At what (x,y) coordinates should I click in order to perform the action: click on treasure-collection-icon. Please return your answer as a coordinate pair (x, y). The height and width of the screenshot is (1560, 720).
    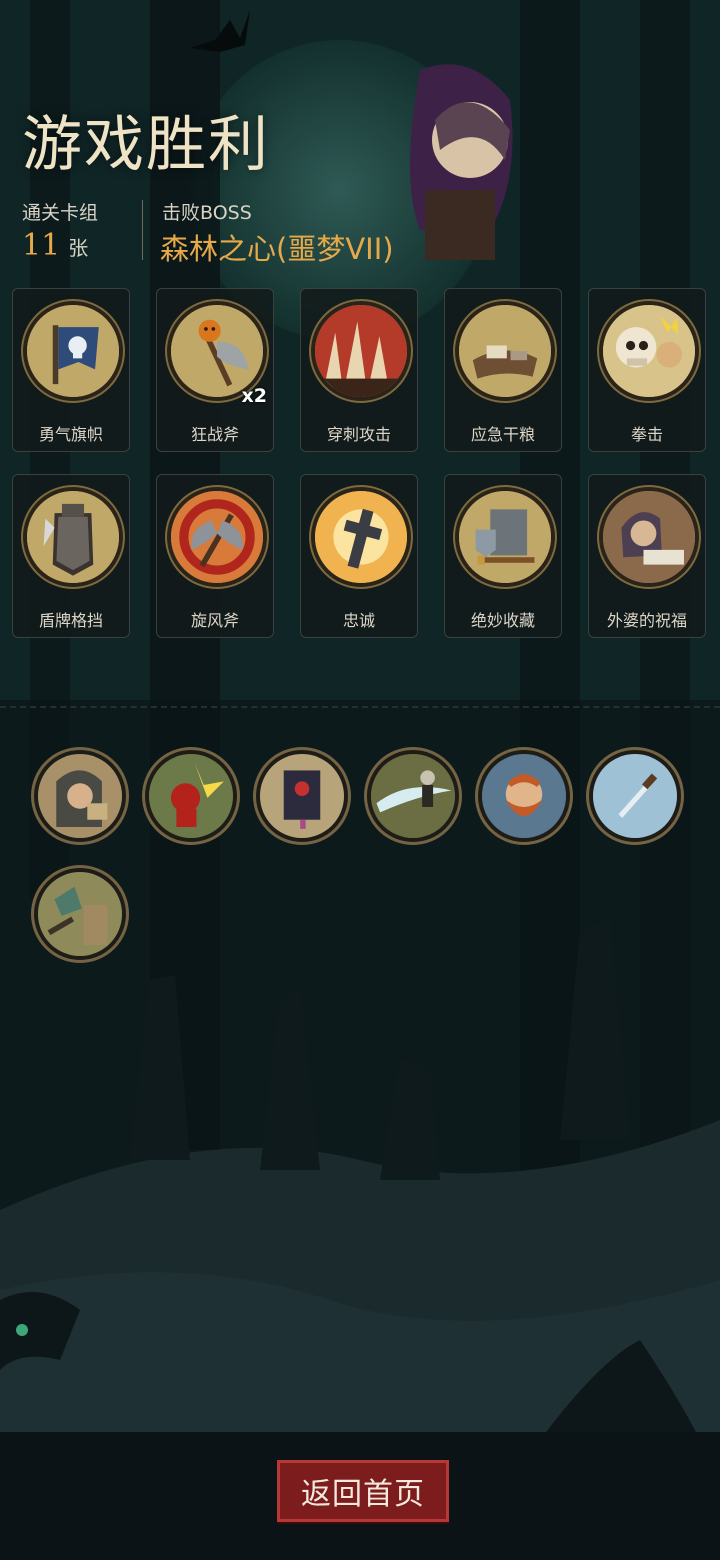
    Looking at the image, I should click on (505, 537).